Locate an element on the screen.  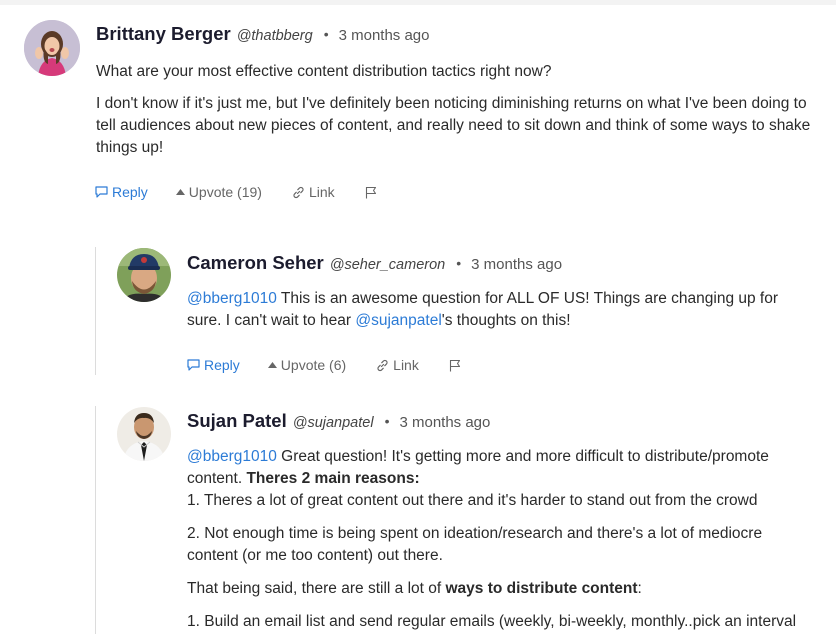
avatar-brittany is located at coordinates (52, 48).